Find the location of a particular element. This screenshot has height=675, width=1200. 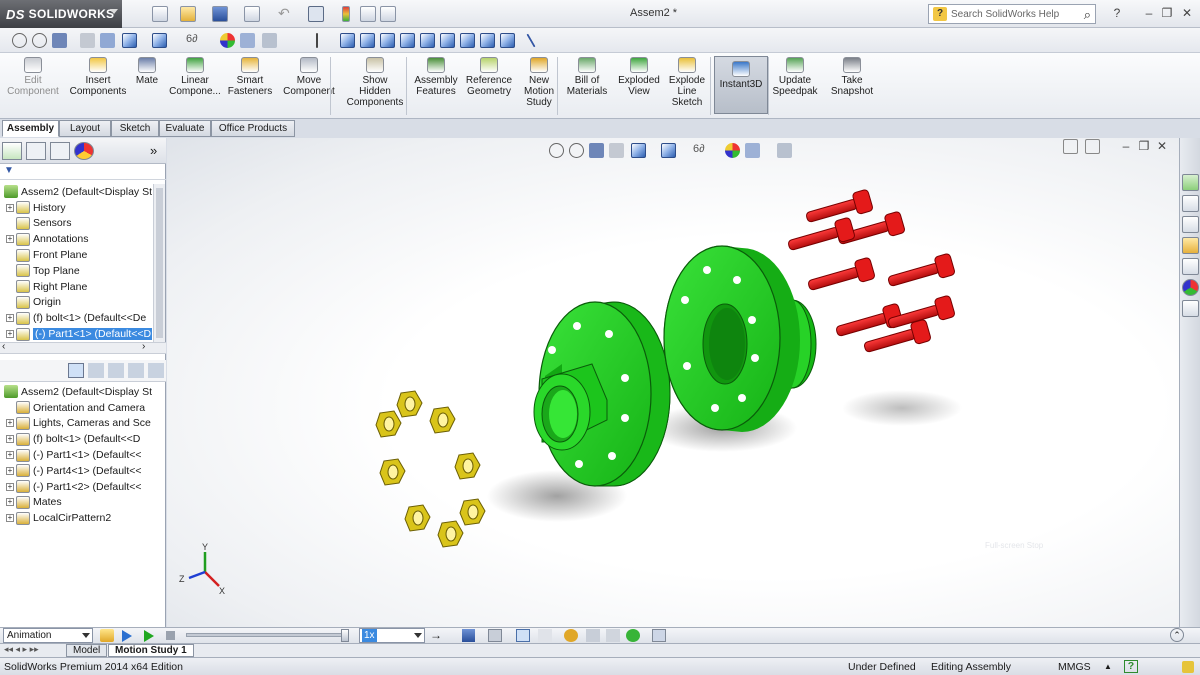

cmd-assembly-features-button: Assembly Features is located at coordinates (436, 77).